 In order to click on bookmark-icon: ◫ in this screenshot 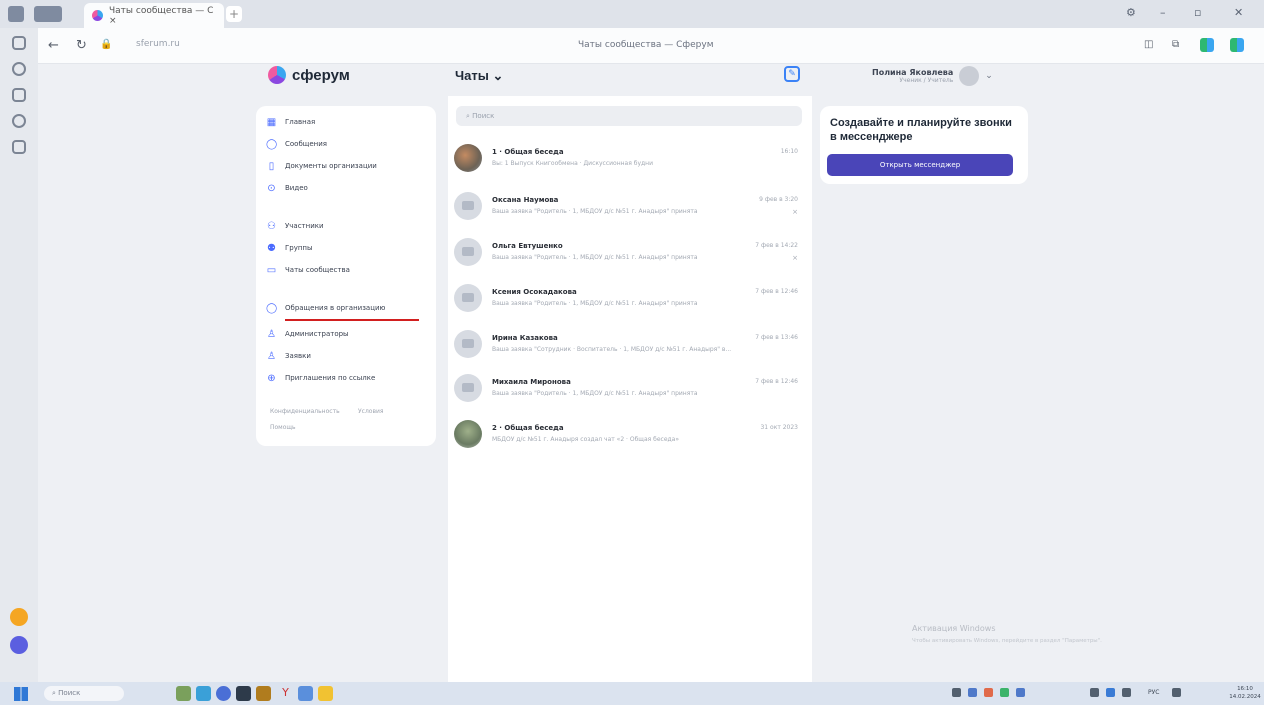, I will do `click(1148, 44)`.